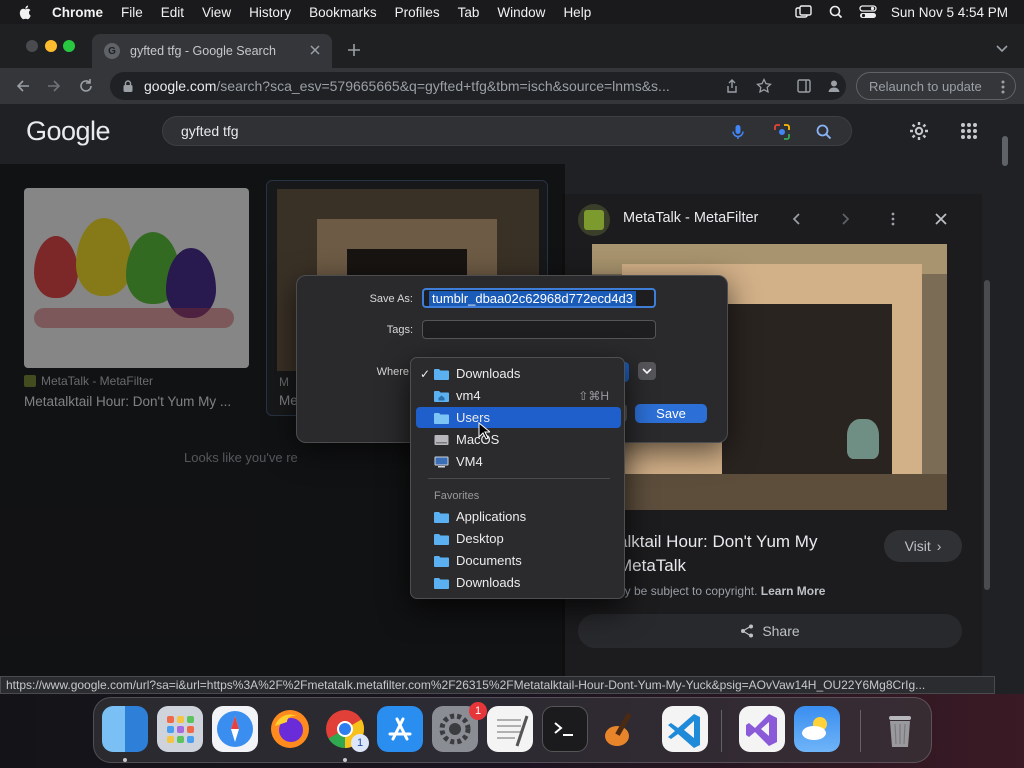  I want to click on search-query: gyfted tfg, so click(210, 131).